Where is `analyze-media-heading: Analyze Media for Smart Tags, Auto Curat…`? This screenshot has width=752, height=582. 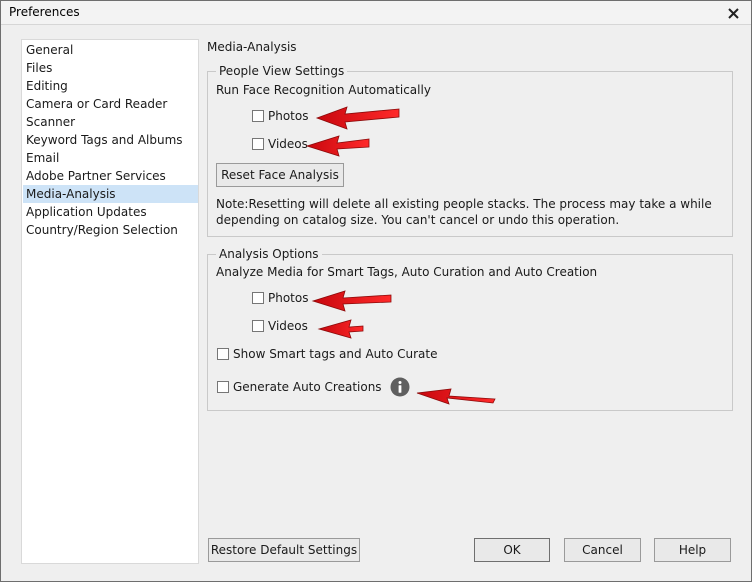
analyze-media-heading: Analyze Media for Smart Tags, Auto Curat… is located at coordinates (407, 272).